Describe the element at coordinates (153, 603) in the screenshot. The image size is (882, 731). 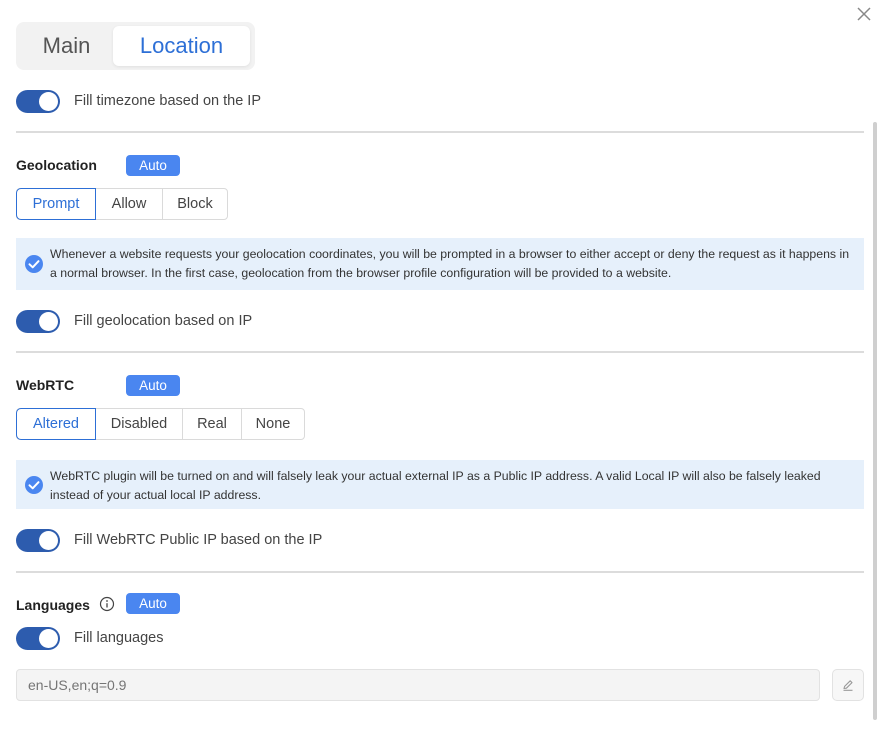
I see `languages-auto-badge: Auto` at that location.